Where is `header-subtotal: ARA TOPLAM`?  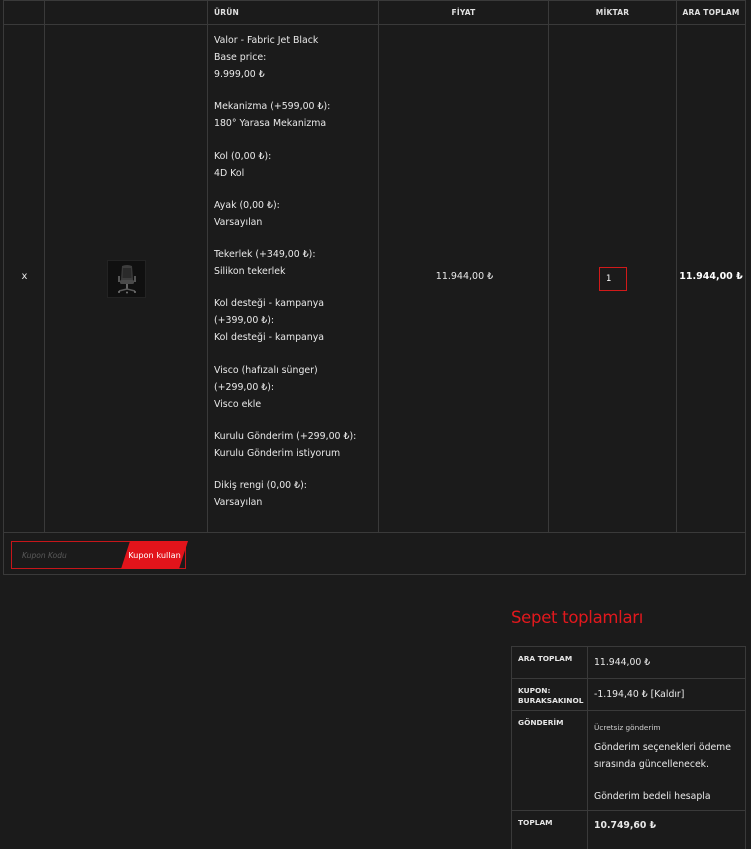
header-subtotal: ARA TOPLAM is located at coordinates (711, 12).